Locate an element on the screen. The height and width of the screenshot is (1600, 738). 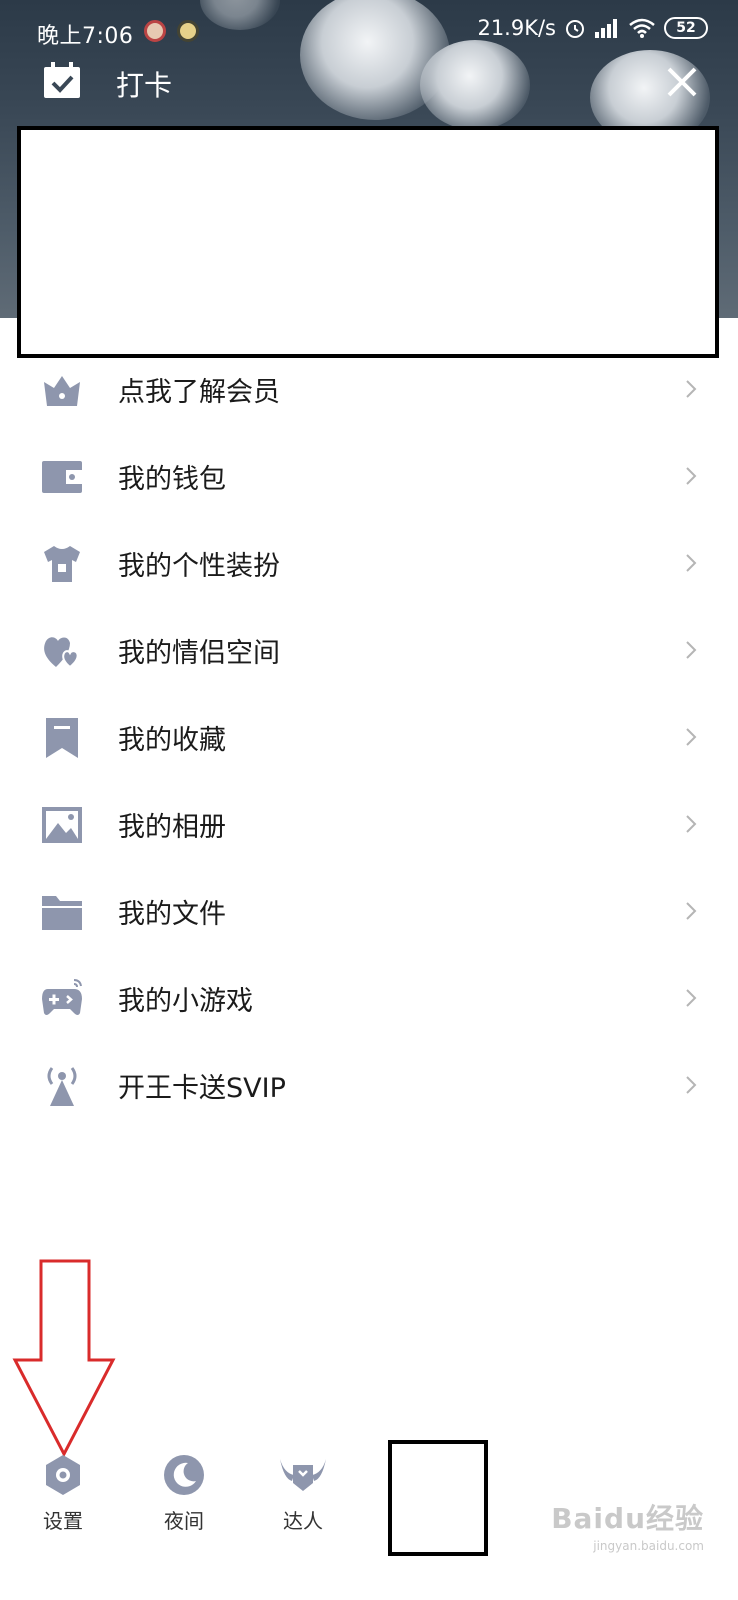
menu-item-label: 我的情侣空间 is located at coordinates (199, 653).